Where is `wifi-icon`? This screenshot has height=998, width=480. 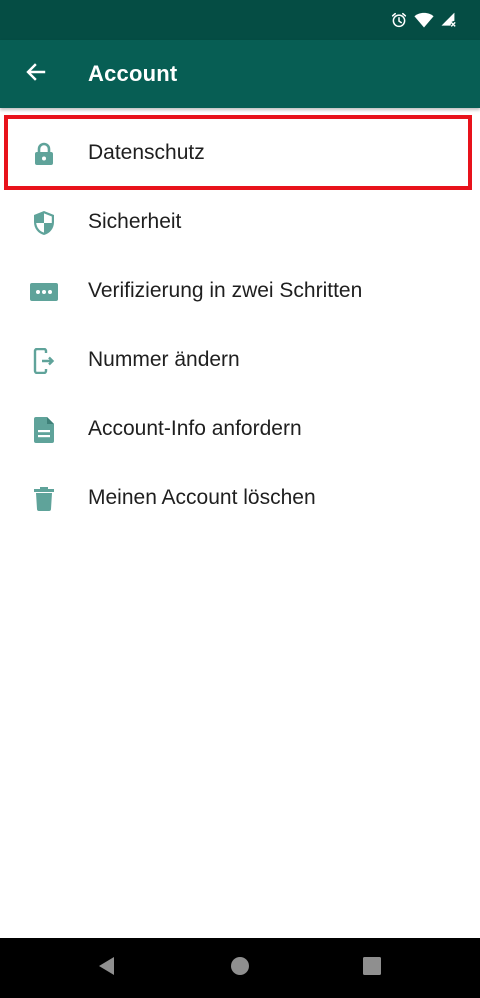 wifi-icon is located at coordinates (424, 20).